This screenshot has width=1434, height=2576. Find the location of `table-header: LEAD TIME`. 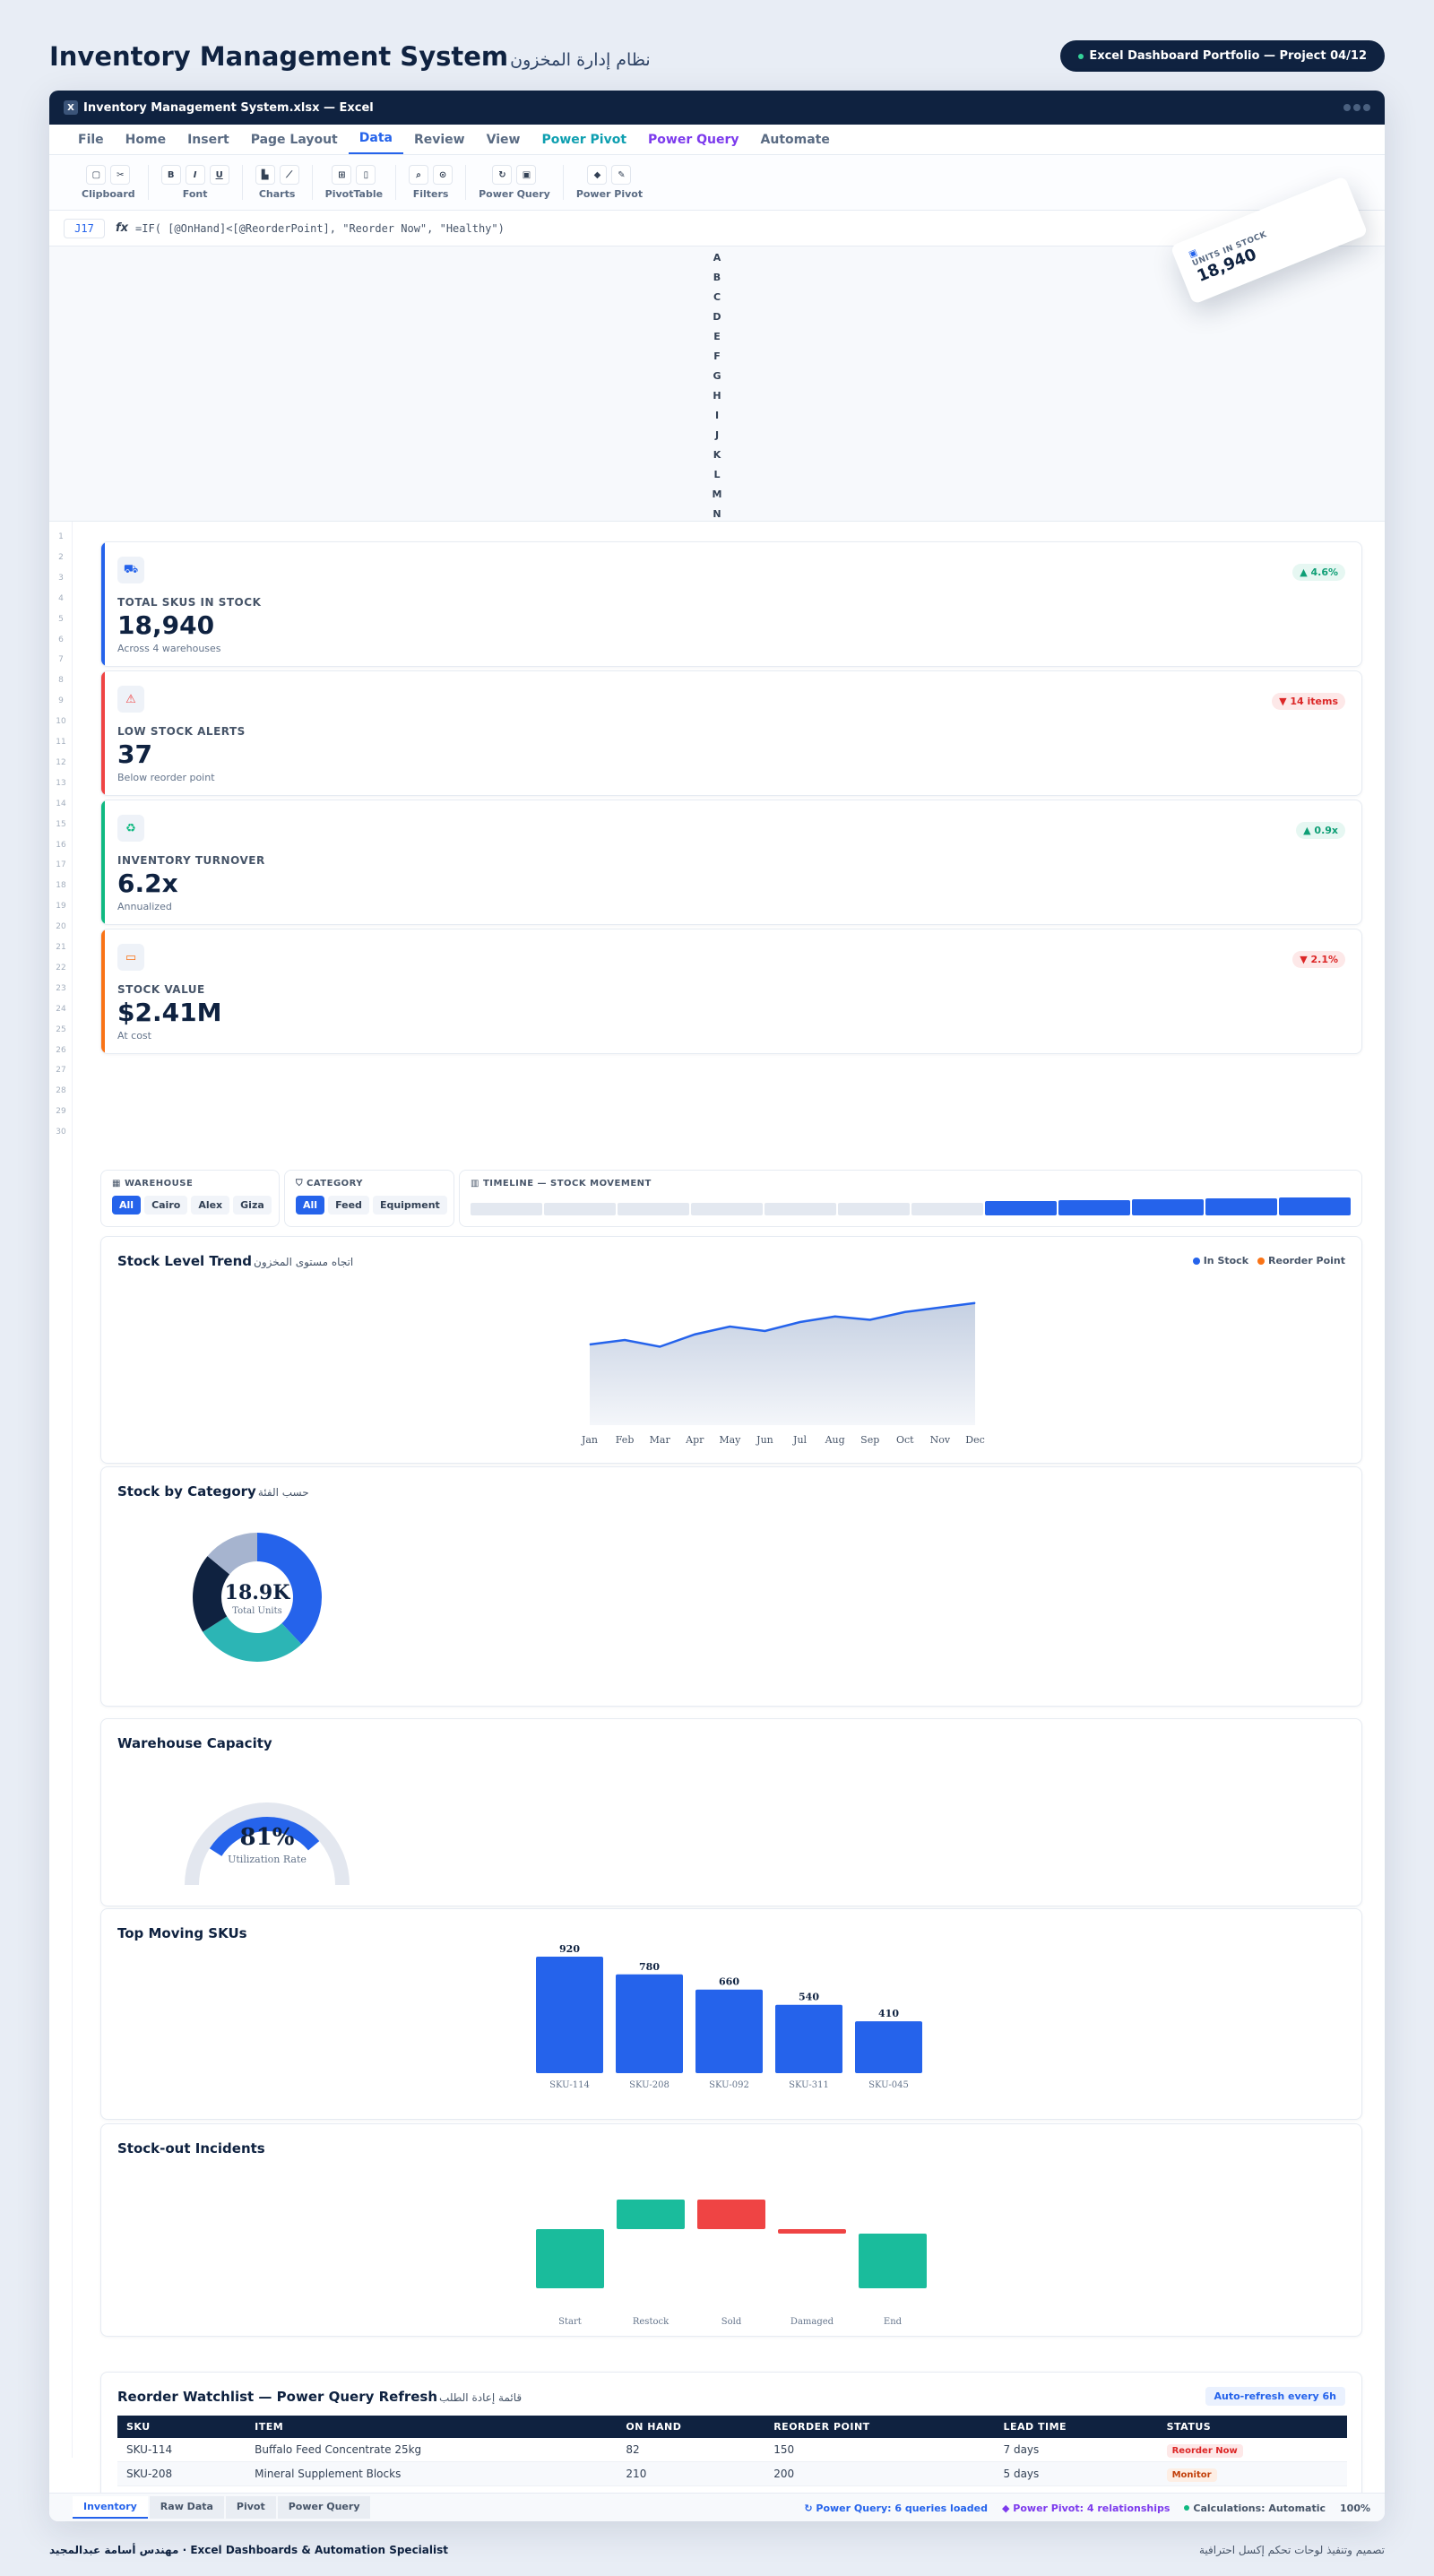

table-header: LEAD TIME is located at coordinates (1076, 2427).